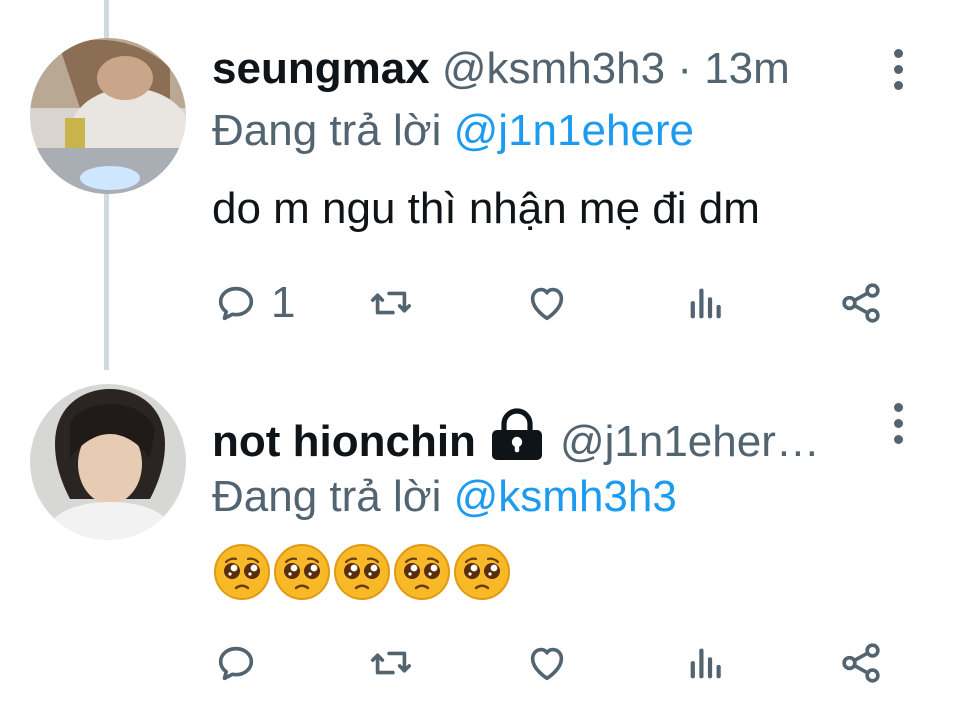  What do you see at coordinates (574, 130) in the screenshot?
I see `replying-to-mention: @j1n1ehere` at bounding box center [574, 130].